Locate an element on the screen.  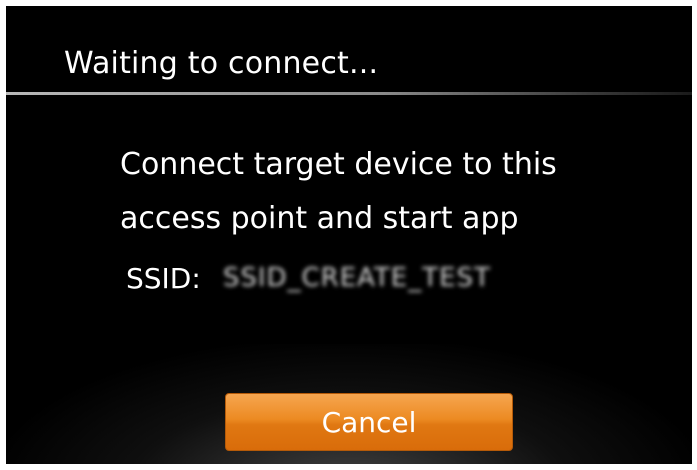
instruction-line-1: Connect target device to this is located at coordinates (338, 164).